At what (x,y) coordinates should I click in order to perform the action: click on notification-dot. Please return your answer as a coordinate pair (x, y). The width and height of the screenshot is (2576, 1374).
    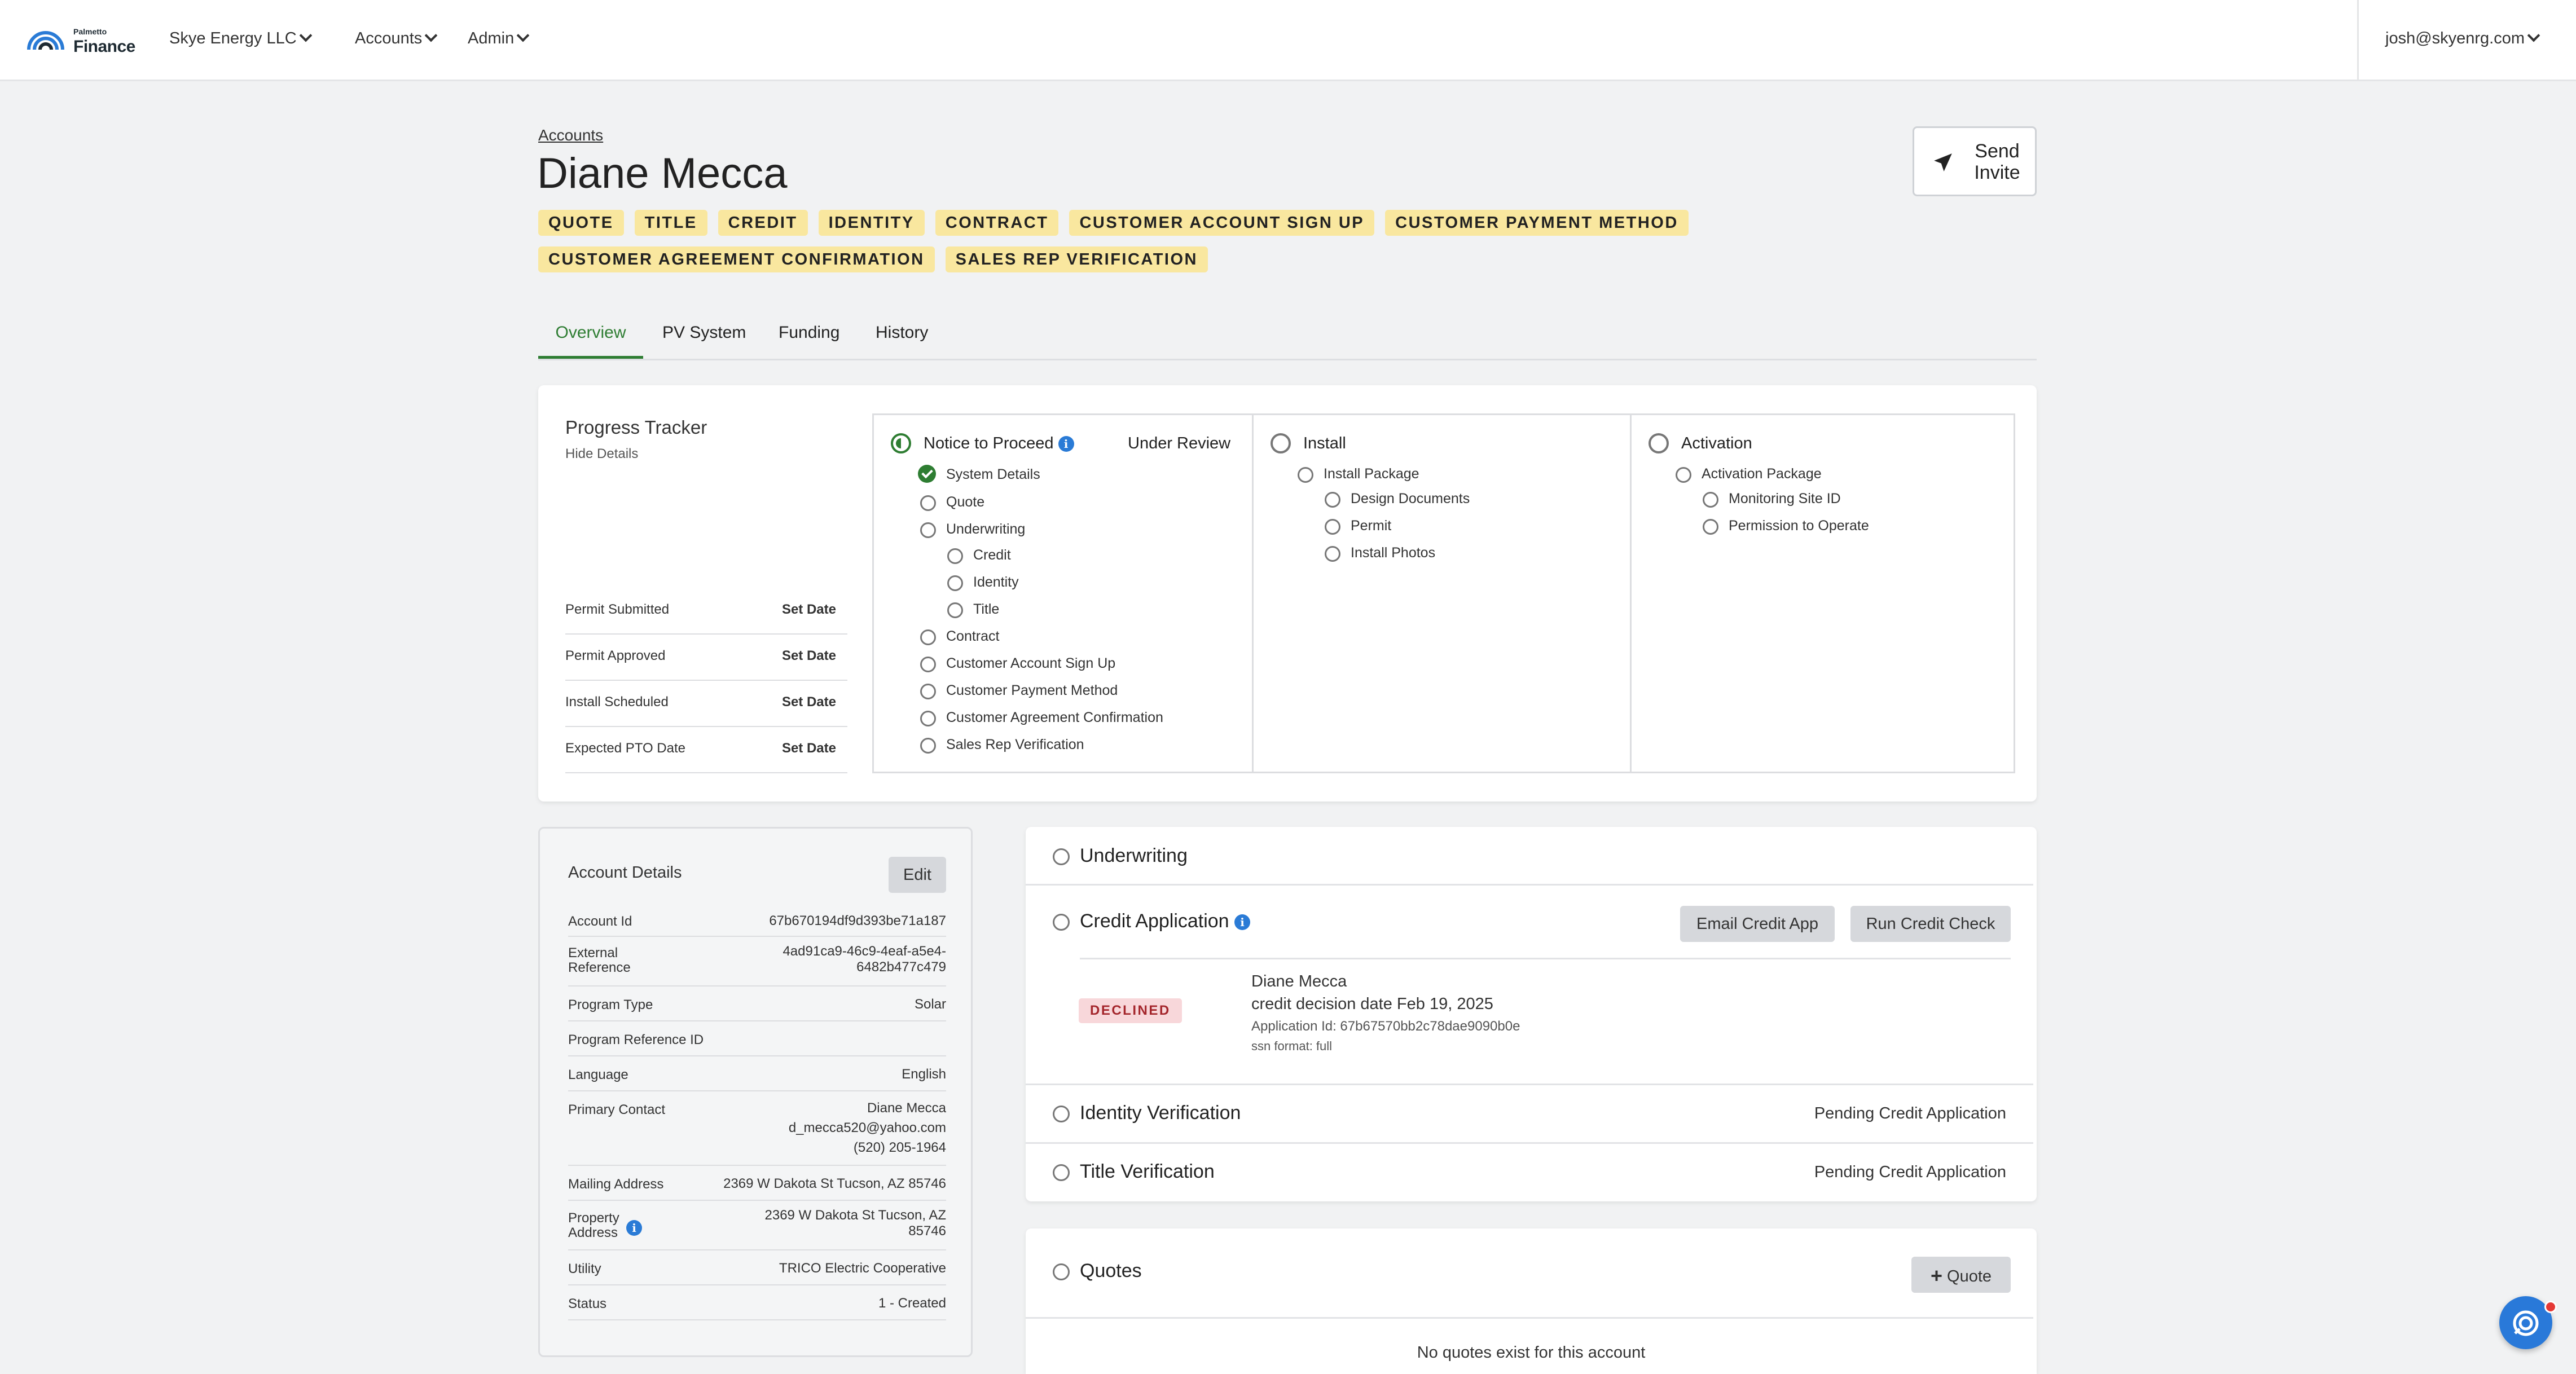
    Looking at the image, I should click on (2551, 1307).